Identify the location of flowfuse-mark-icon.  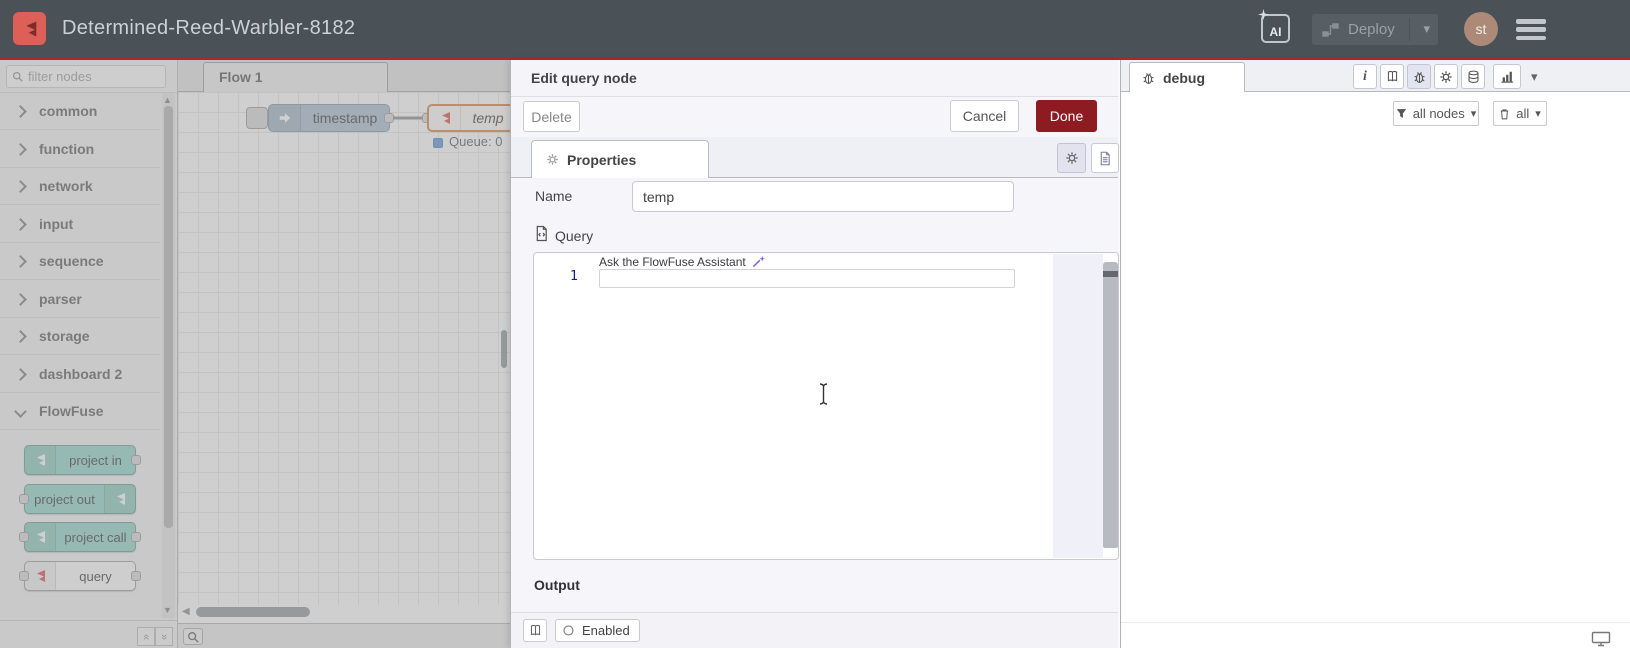
(30, 28).